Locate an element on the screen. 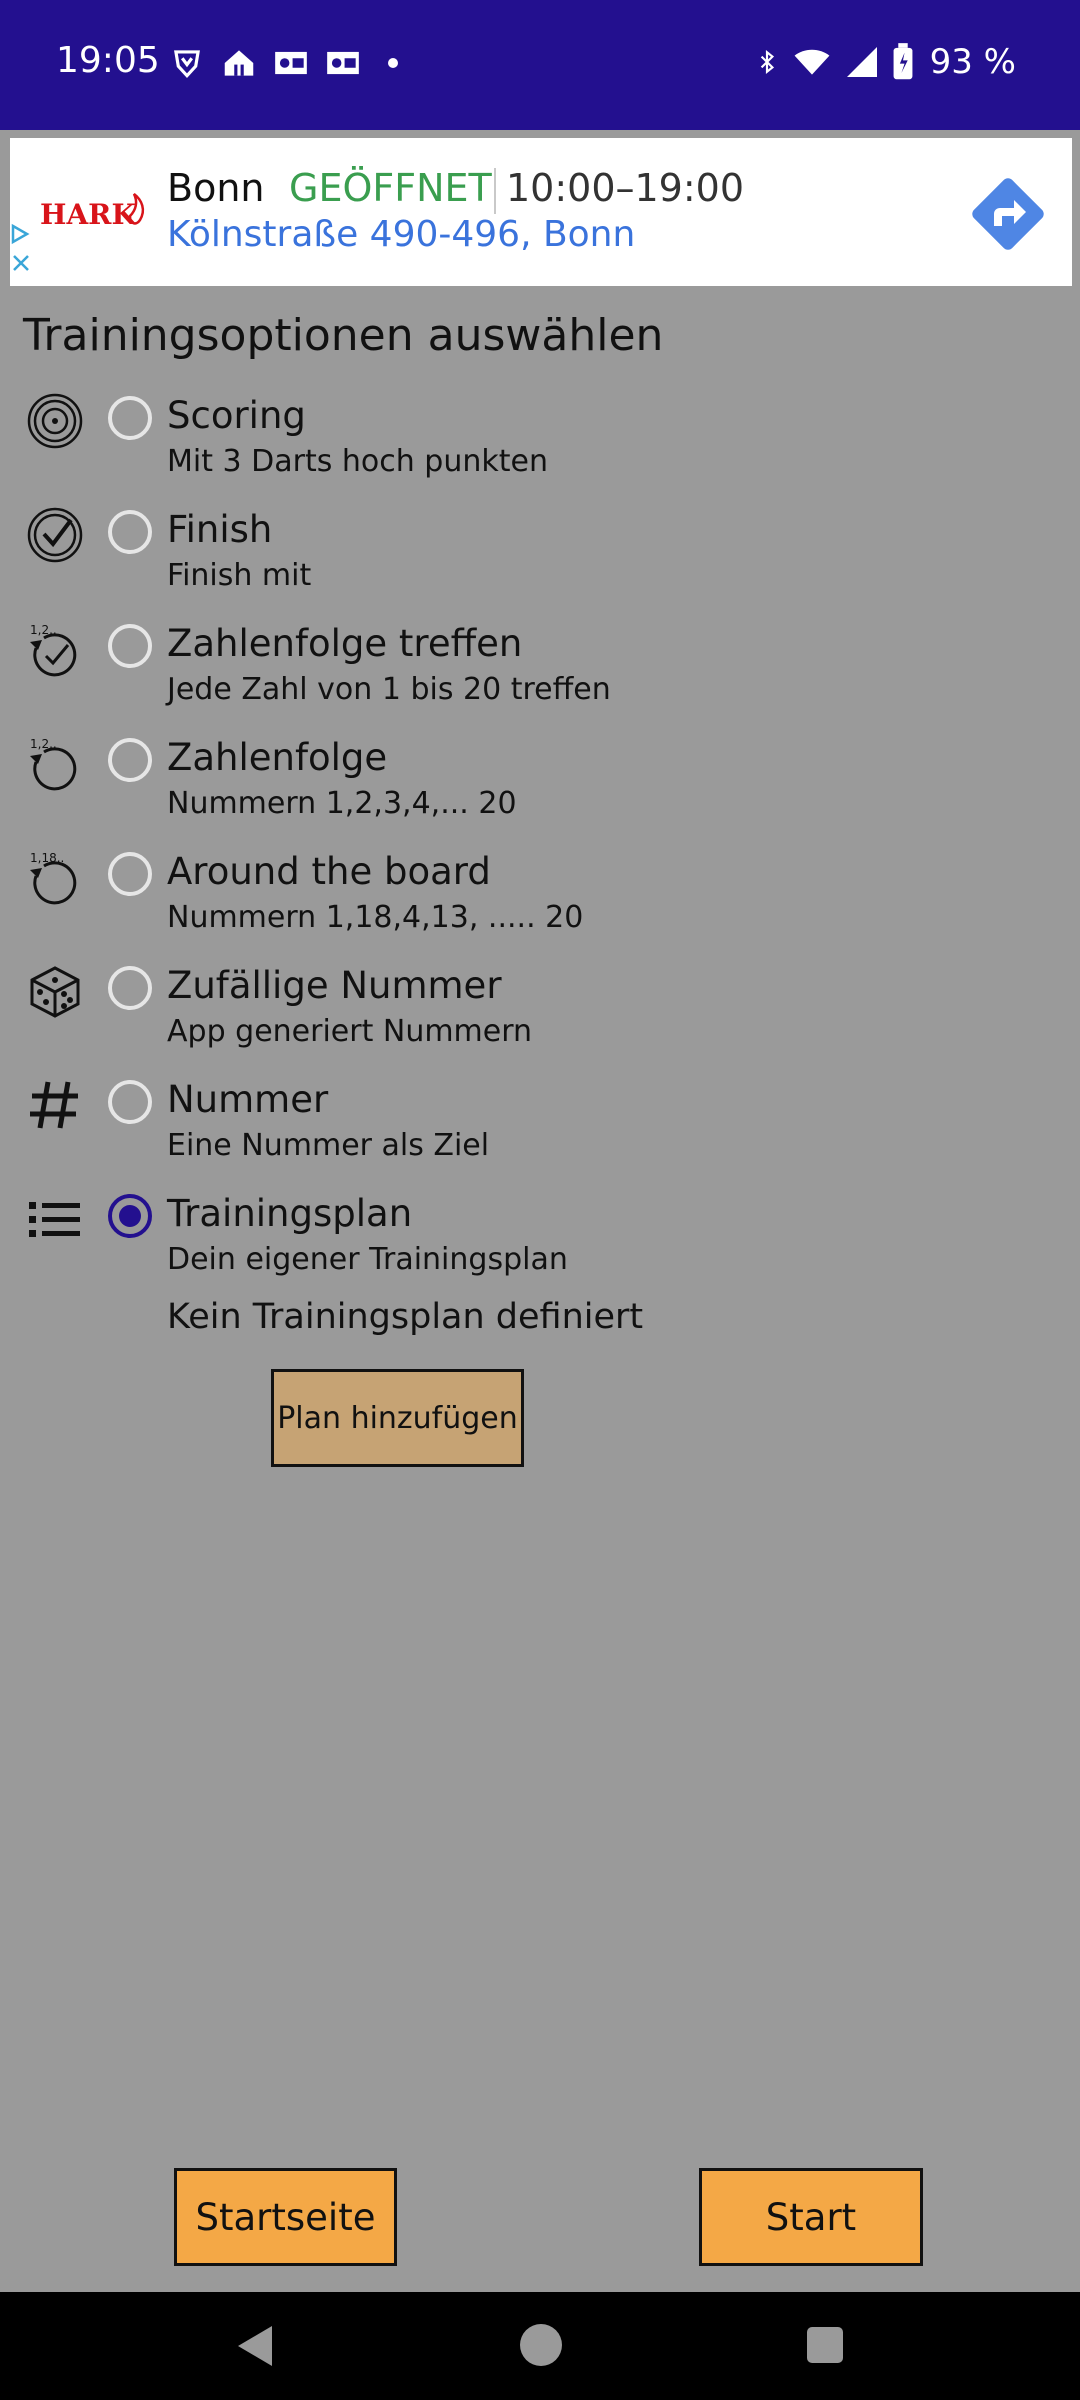 The height and width of the screenshot is (2400, 1080). hark-logo: HARK is located at coordinates (92, 212).